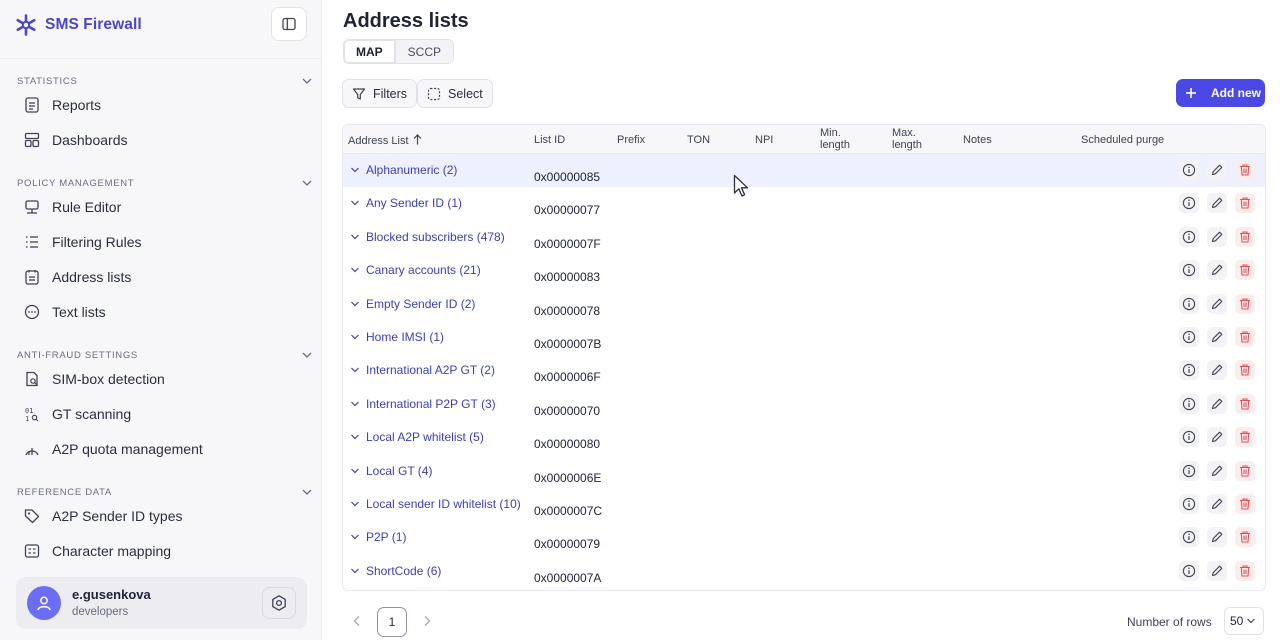  What do you see at coordinates (1220, 93) in the screenshot?
I see `add-new-button: Add new` at bounding box center [1220, 93].